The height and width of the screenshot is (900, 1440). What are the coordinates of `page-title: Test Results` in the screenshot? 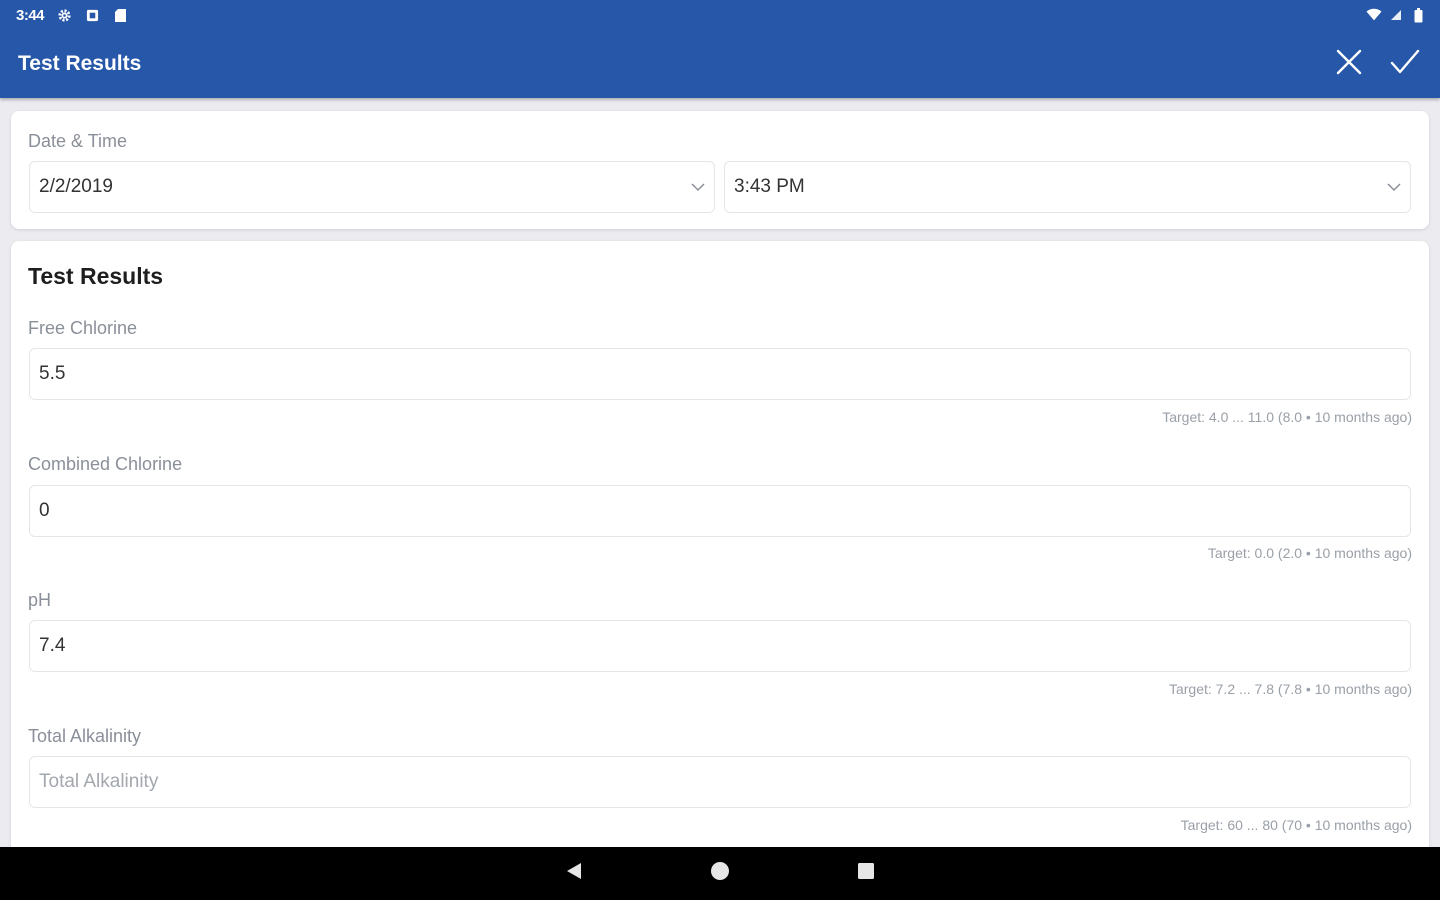 It's located at (80, 63).